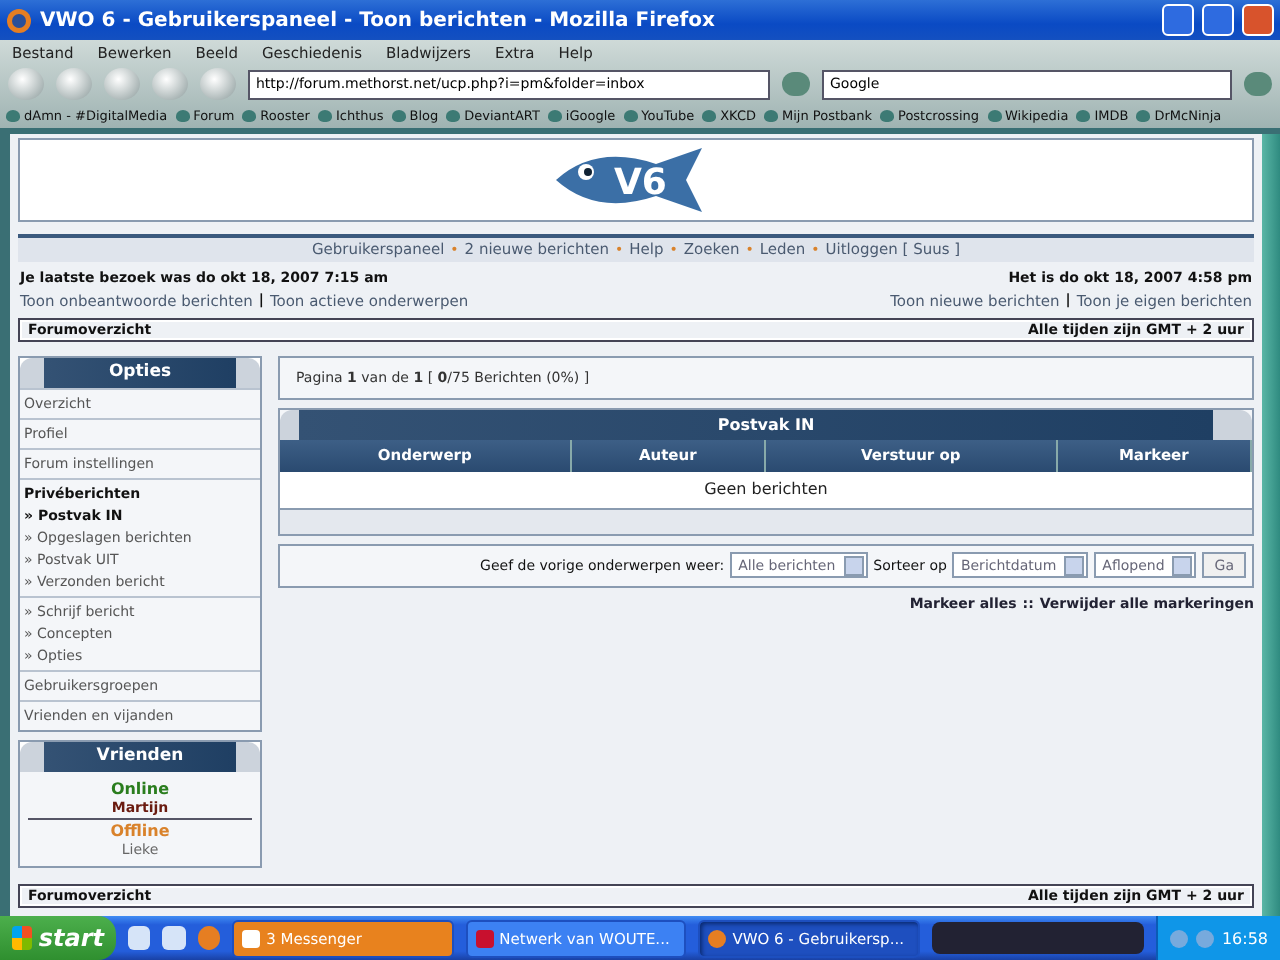  Describe the element at coordinates (1258, 84) in the screenshot. I see `search-button` at that location.